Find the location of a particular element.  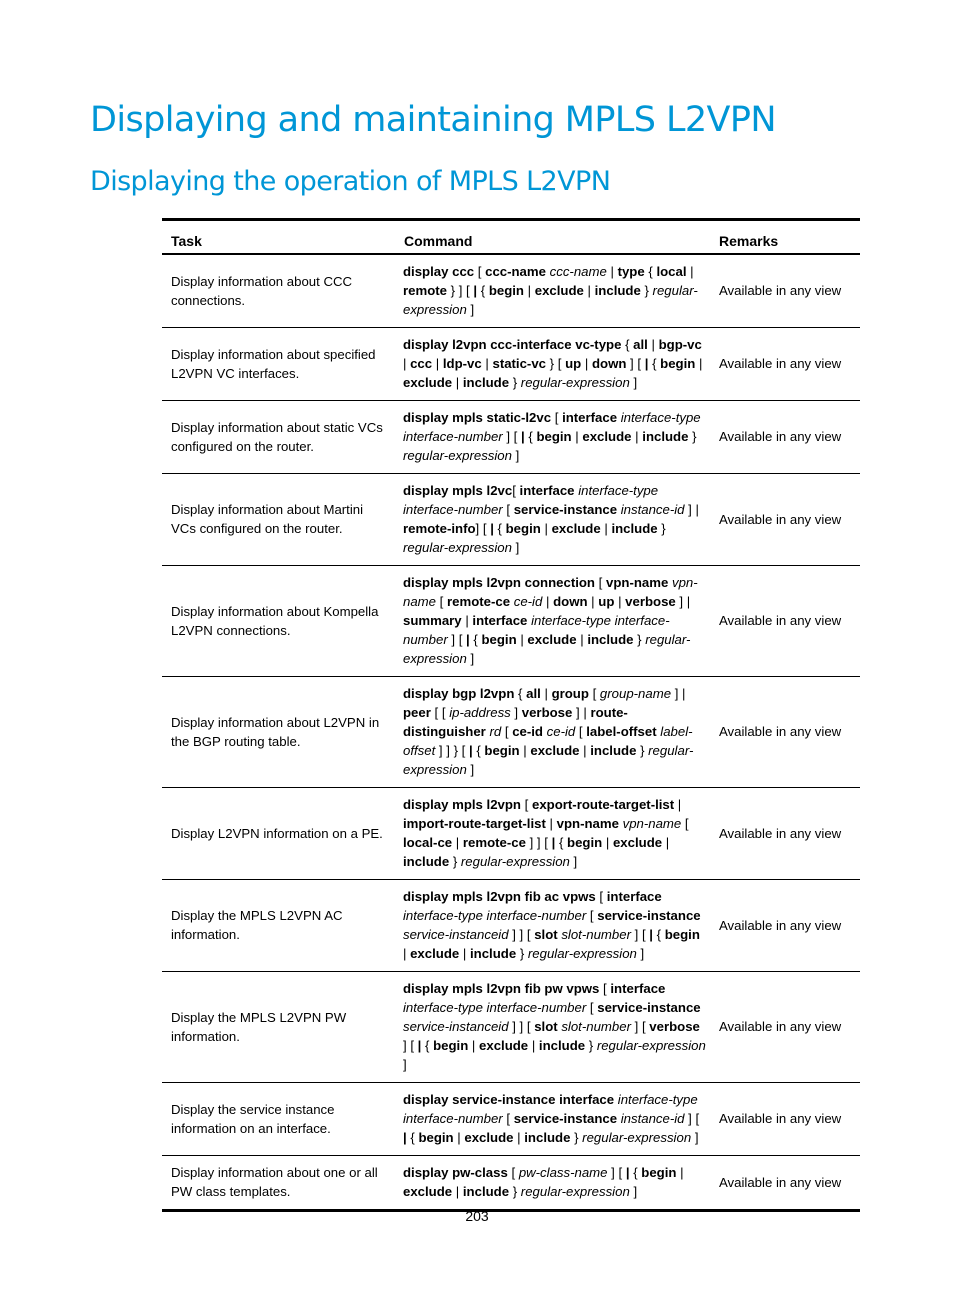

command-argument: instance-id is located at coordinates (652, 509).